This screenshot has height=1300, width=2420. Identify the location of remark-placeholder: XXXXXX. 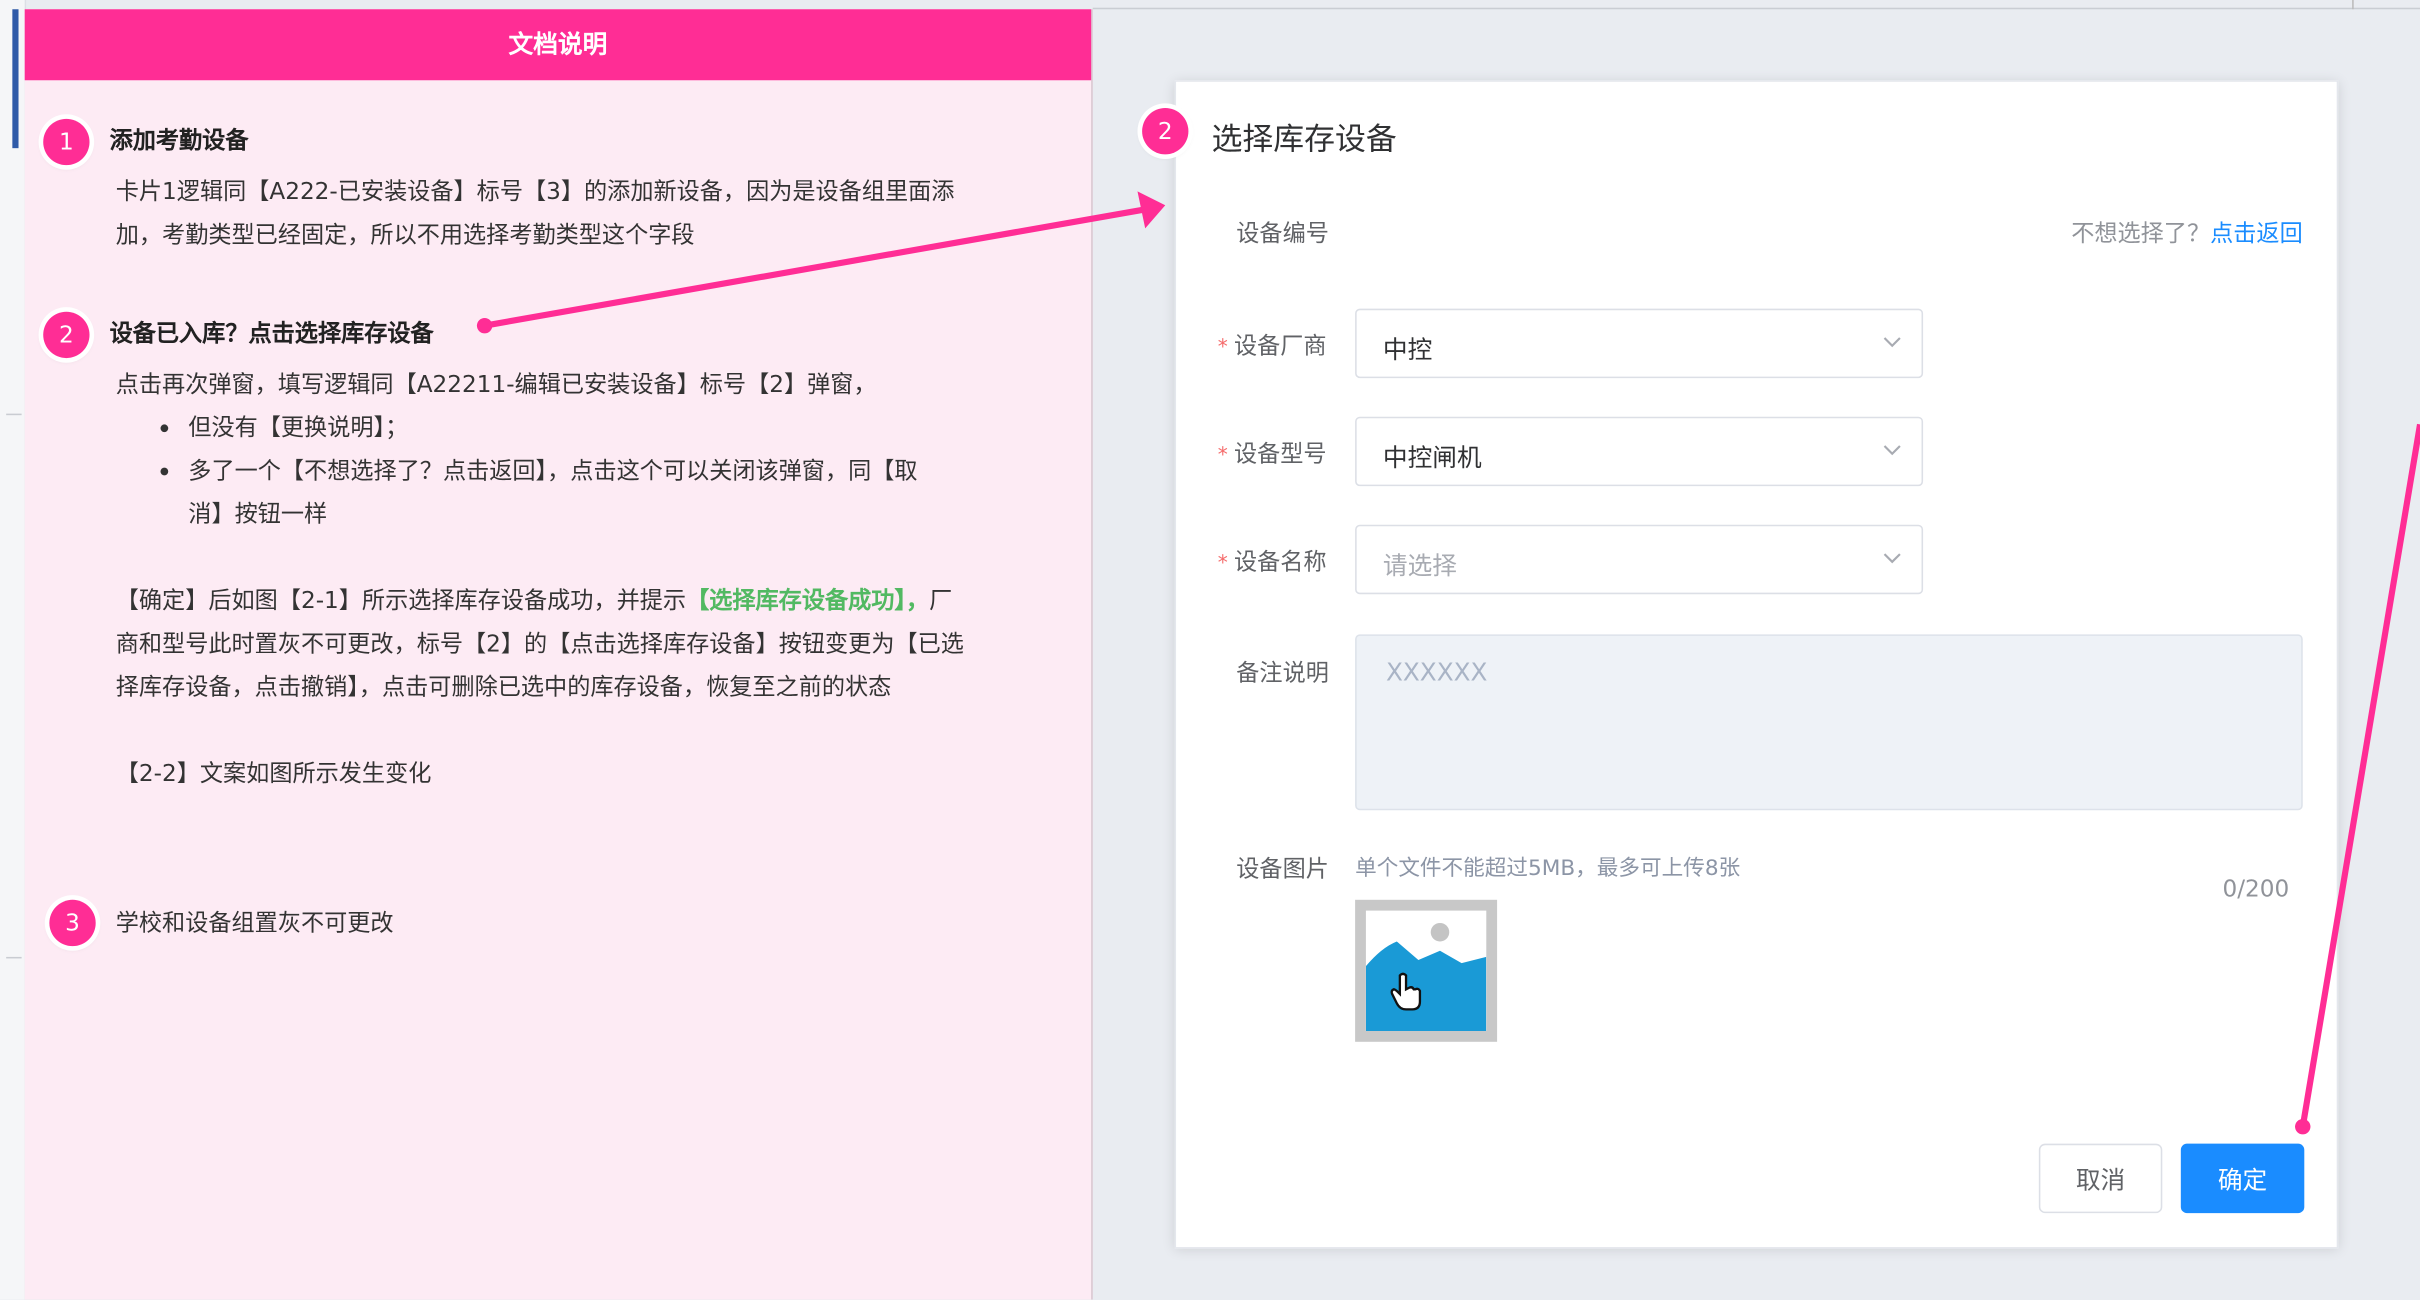
(1436, 672).